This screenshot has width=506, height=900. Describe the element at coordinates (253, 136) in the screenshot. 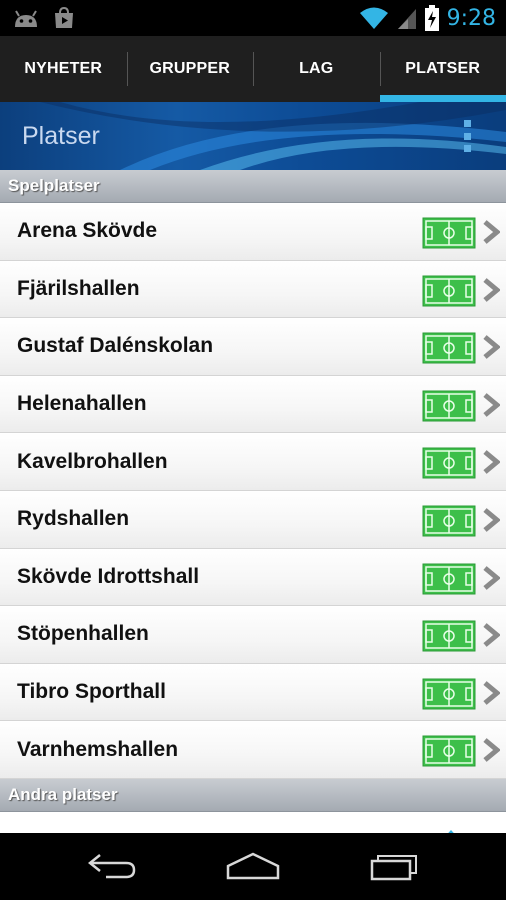

I see `action-bar: Platser` at that location.